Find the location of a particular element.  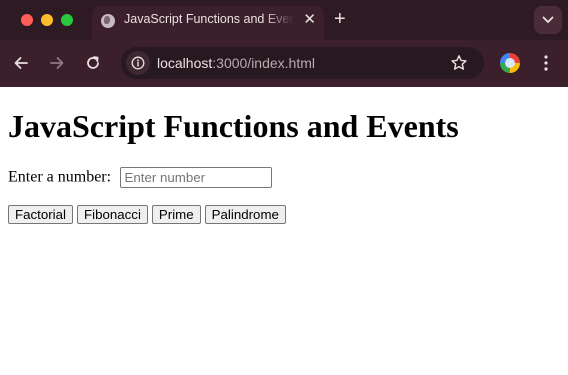

kebab-menu-icon is located at coordinates (546, 63).